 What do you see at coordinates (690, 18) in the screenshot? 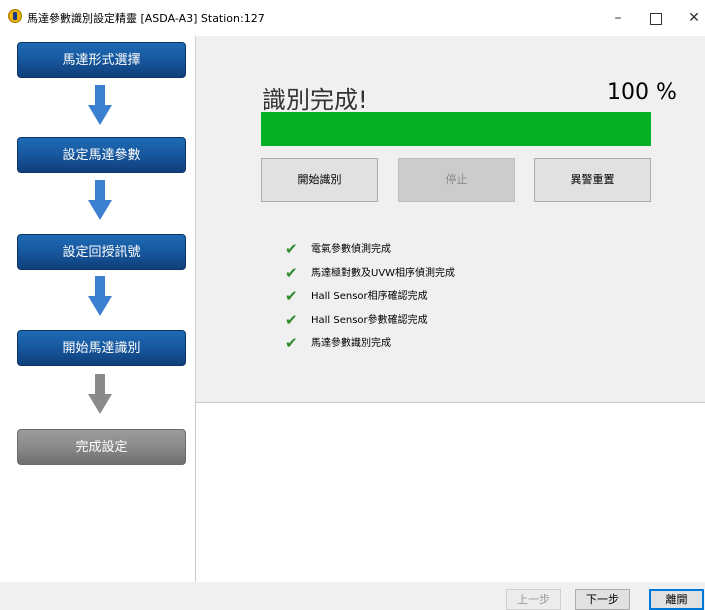
I see `close-window-button: ✕` at bounding box center [690, 18].